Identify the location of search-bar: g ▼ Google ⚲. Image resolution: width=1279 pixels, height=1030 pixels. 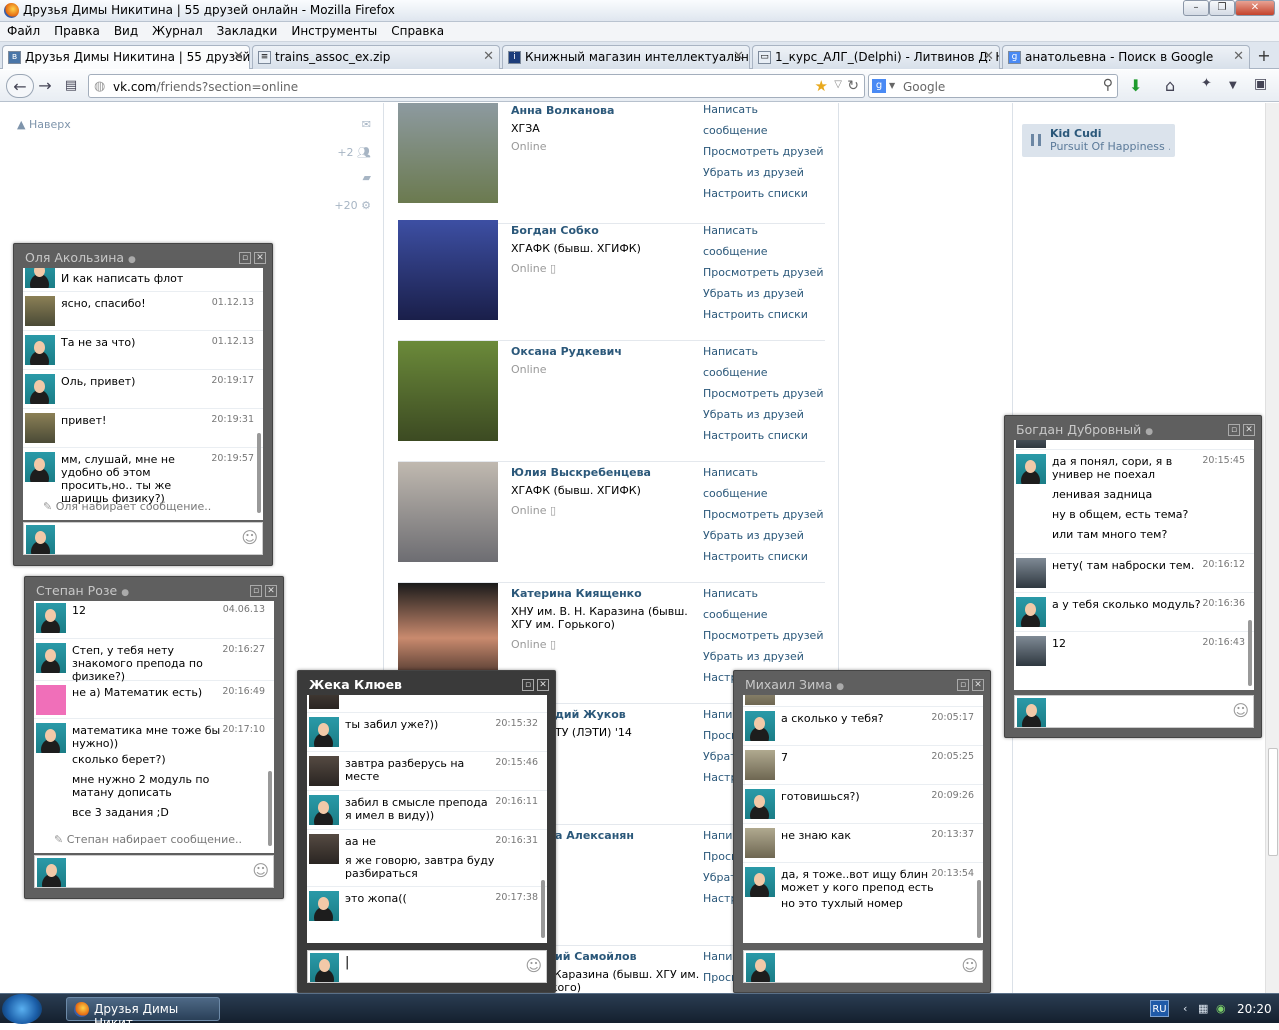
(993, 86).